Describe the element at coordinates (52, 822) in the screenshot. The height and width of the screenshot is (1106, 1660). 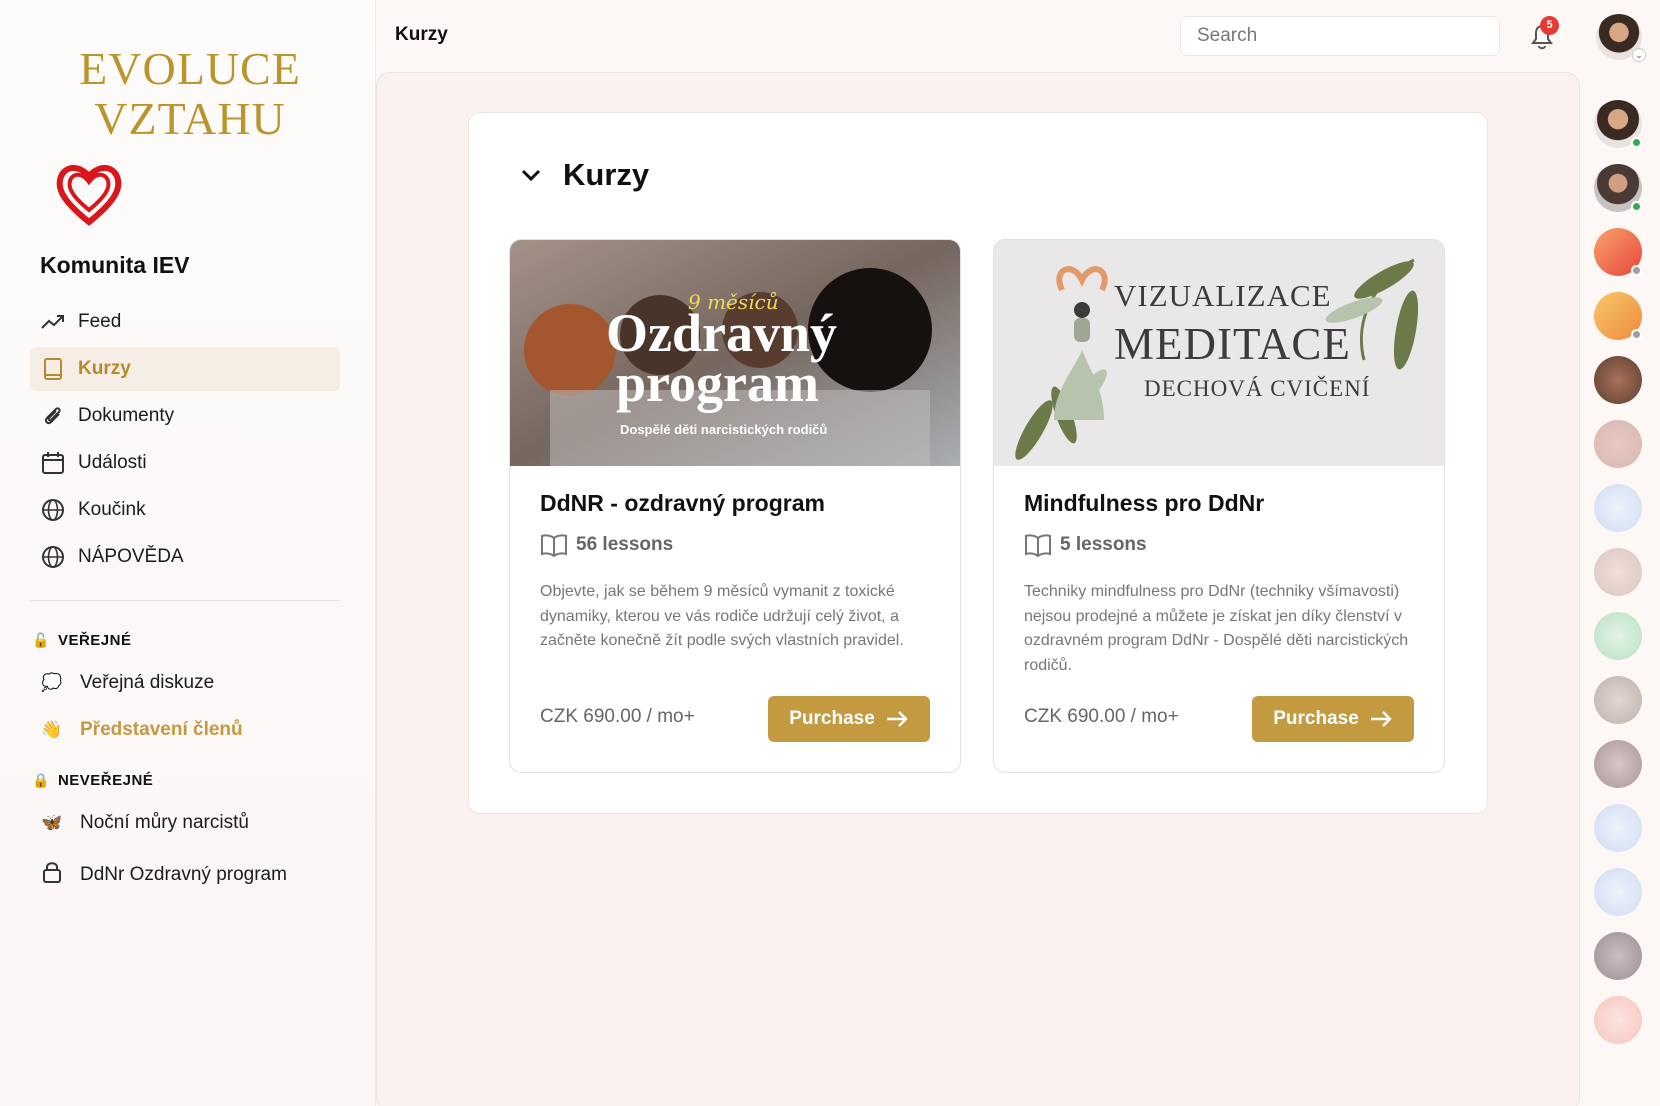
I see `butterfly-icon: 🦋` at that location.